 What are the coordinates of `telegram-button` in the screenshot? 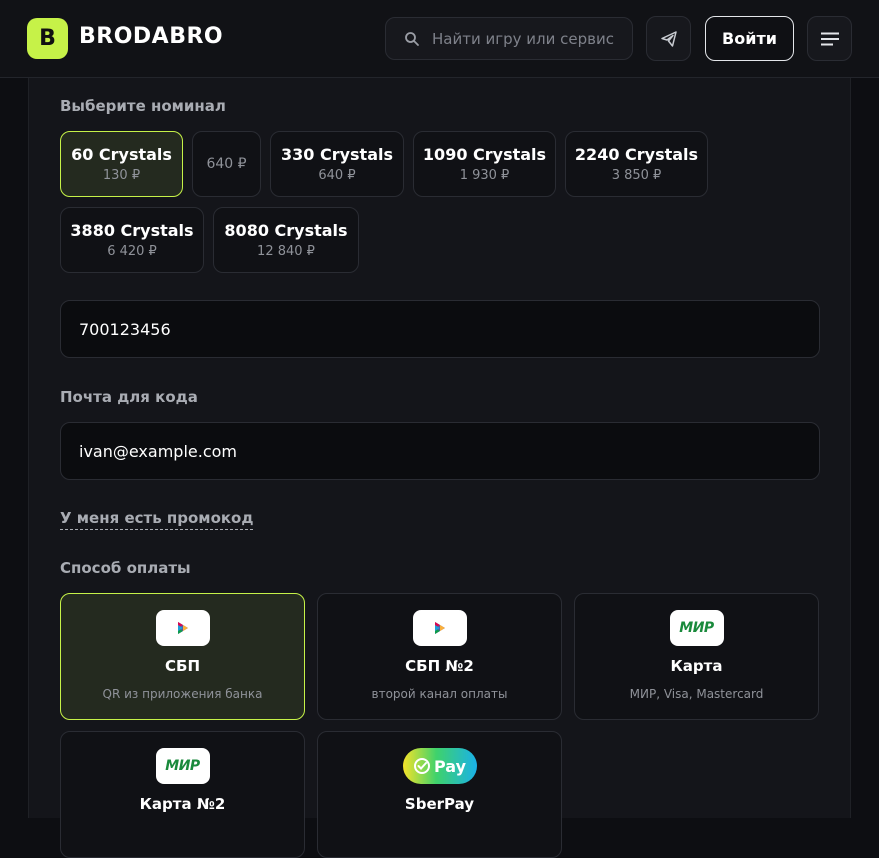 It's located at (668, 38).